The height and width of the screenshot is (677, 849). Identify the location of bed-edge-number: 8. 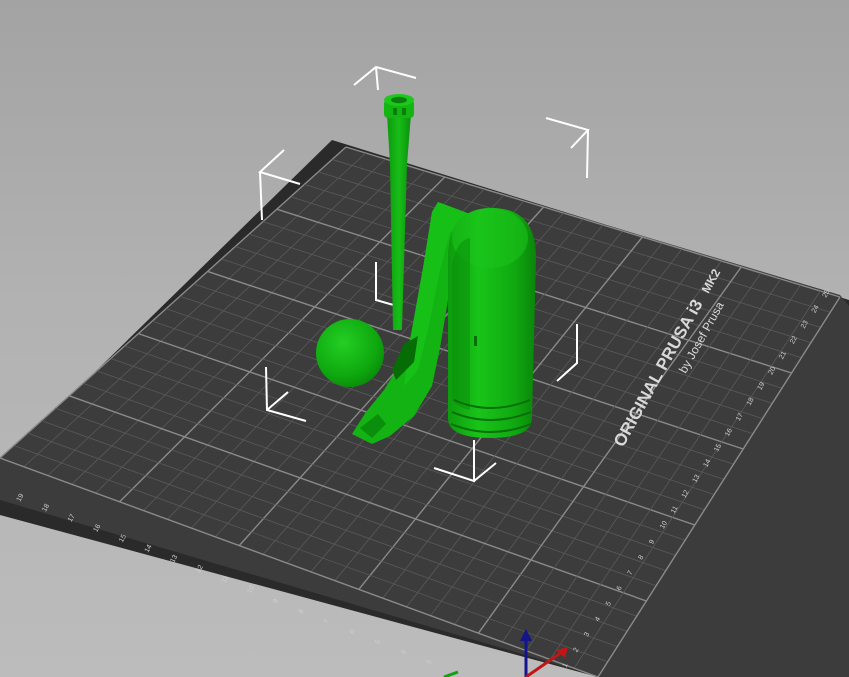
(302, 611).